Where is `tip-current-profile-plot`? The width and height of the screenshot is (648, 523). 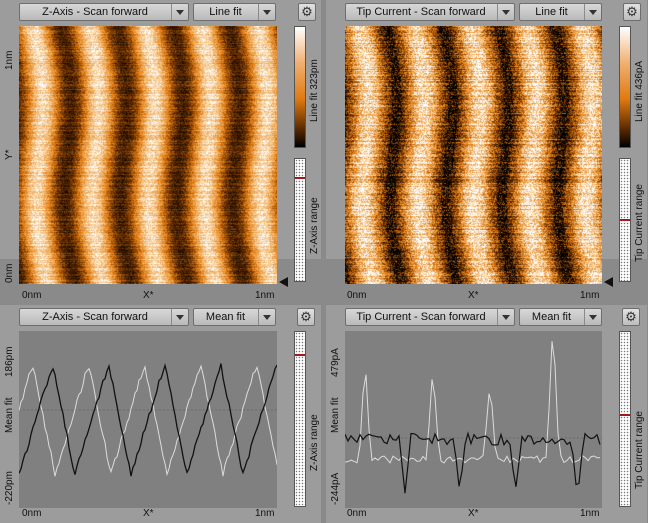
tip-current-profile-plot is located at coordinates (473, 419).